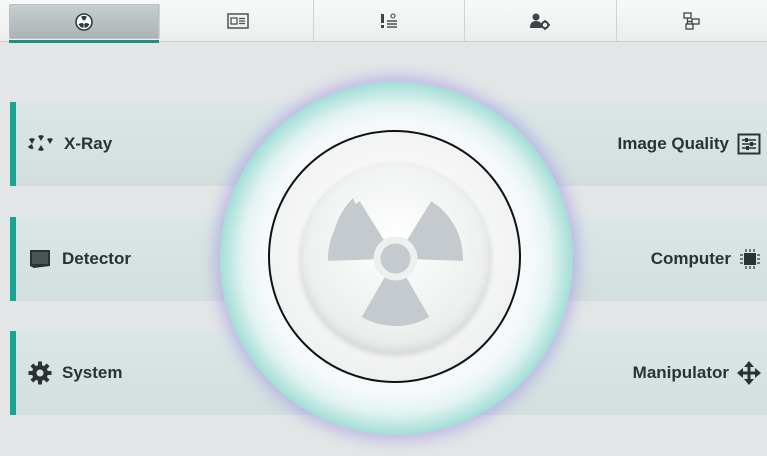  What do you see at coordinates (673, 143) in the screenshot?
I see `image-quality-label: Image Quality` at bounding box center [673, 143].